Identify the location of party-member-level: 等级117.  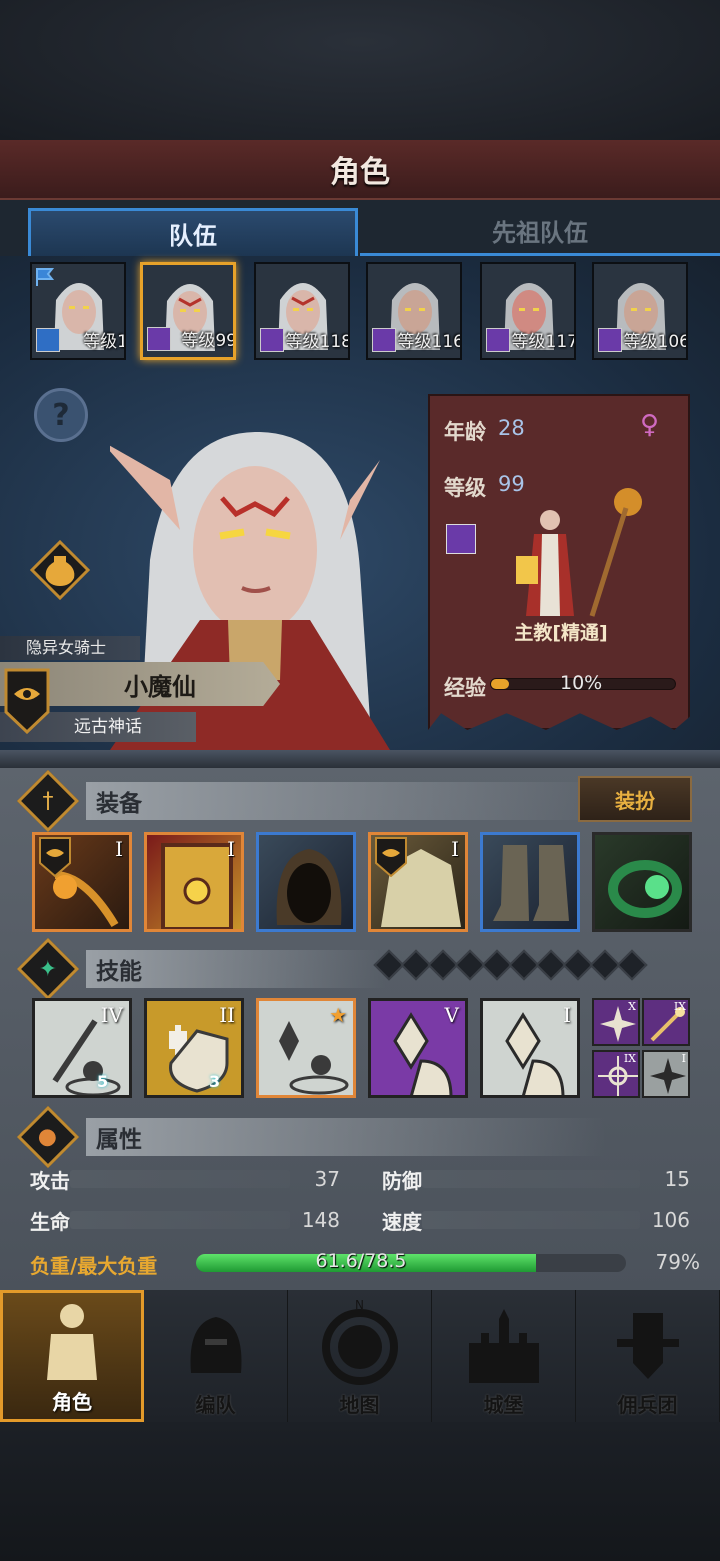
(543, 342).